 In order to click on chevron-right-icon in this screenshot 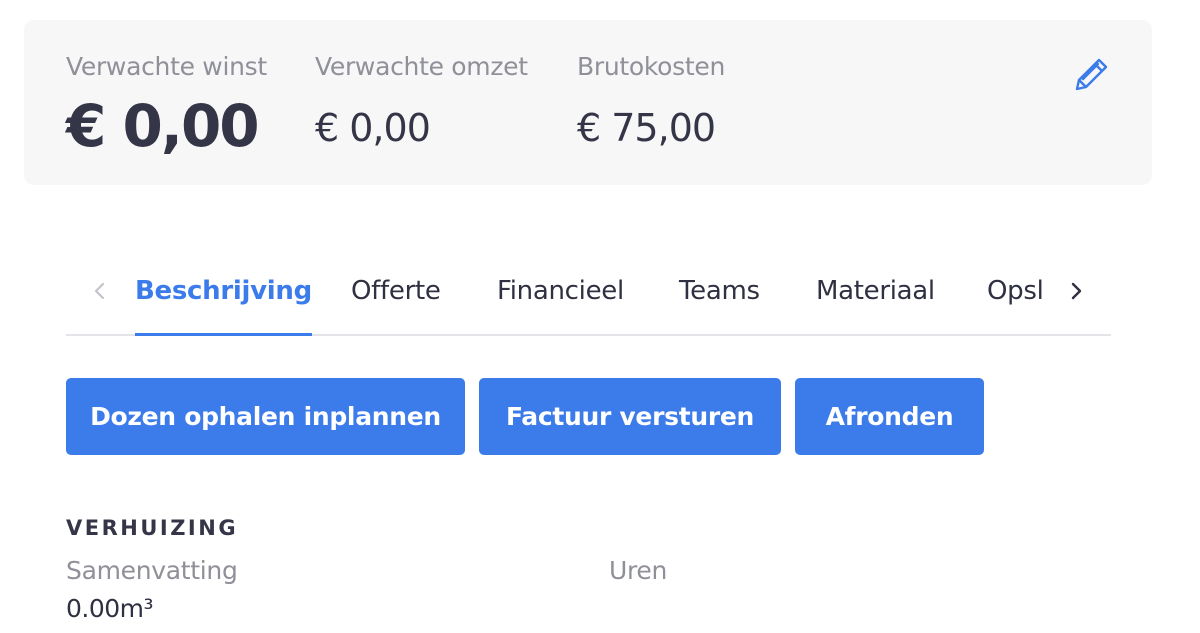, I will do `click(1076, 291)`.